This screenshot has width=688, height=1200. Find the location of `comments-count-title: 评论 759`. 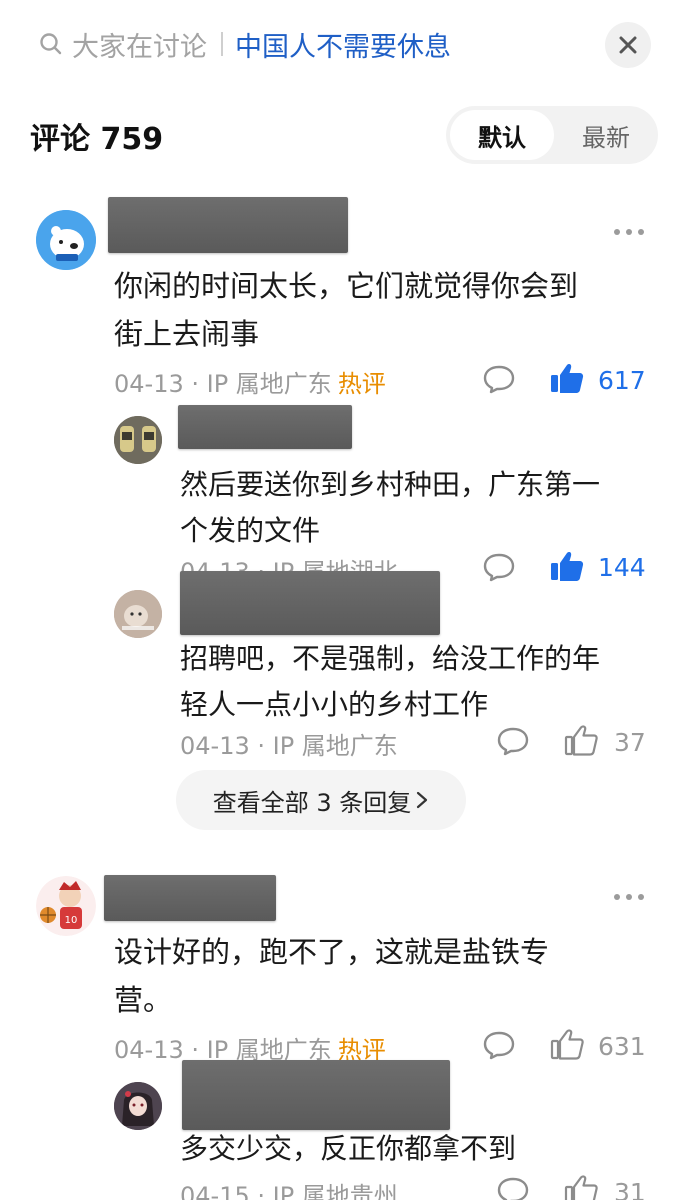

comments-count-title: 评论 759 is located at coordinates (97, 139).